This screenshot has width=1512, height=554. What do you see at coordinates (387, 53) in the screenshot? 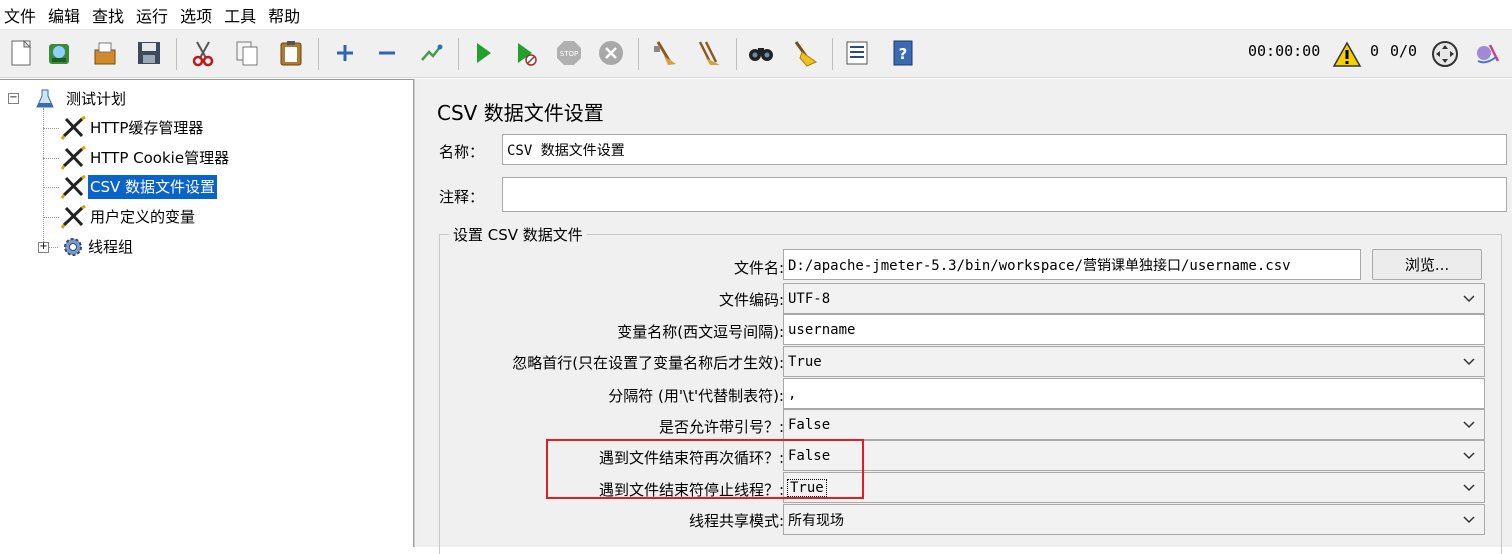
I see `collapse-icon` at bounding box center [387, 53].